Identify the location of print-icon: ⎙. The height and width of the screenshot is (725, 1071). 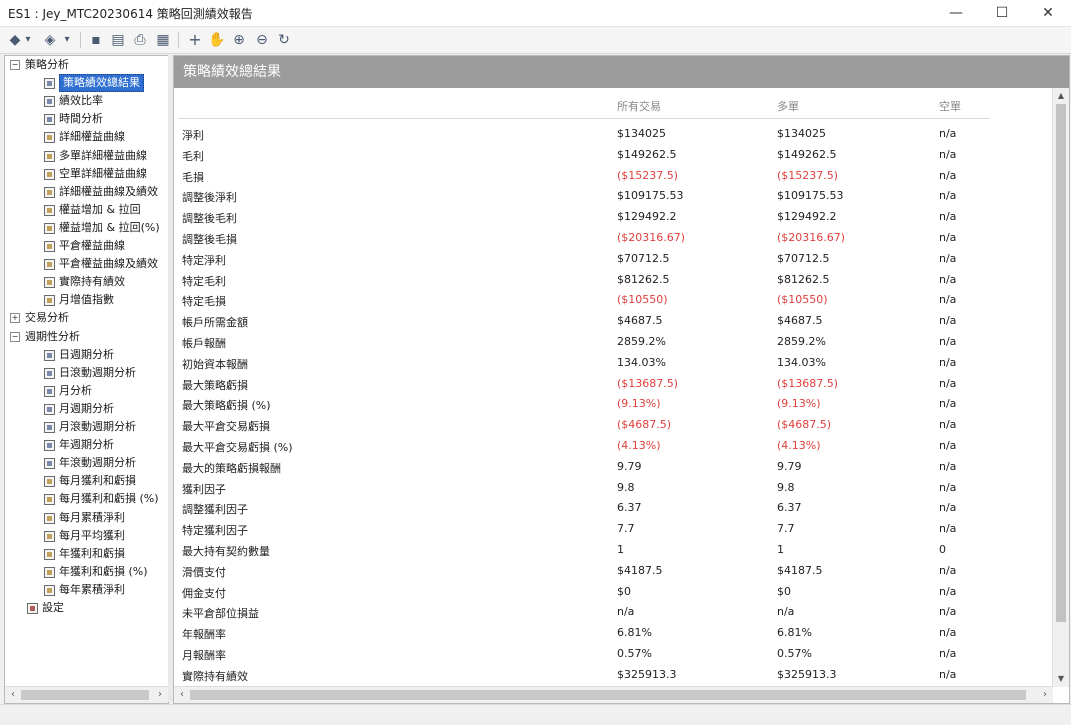
(140, 40).